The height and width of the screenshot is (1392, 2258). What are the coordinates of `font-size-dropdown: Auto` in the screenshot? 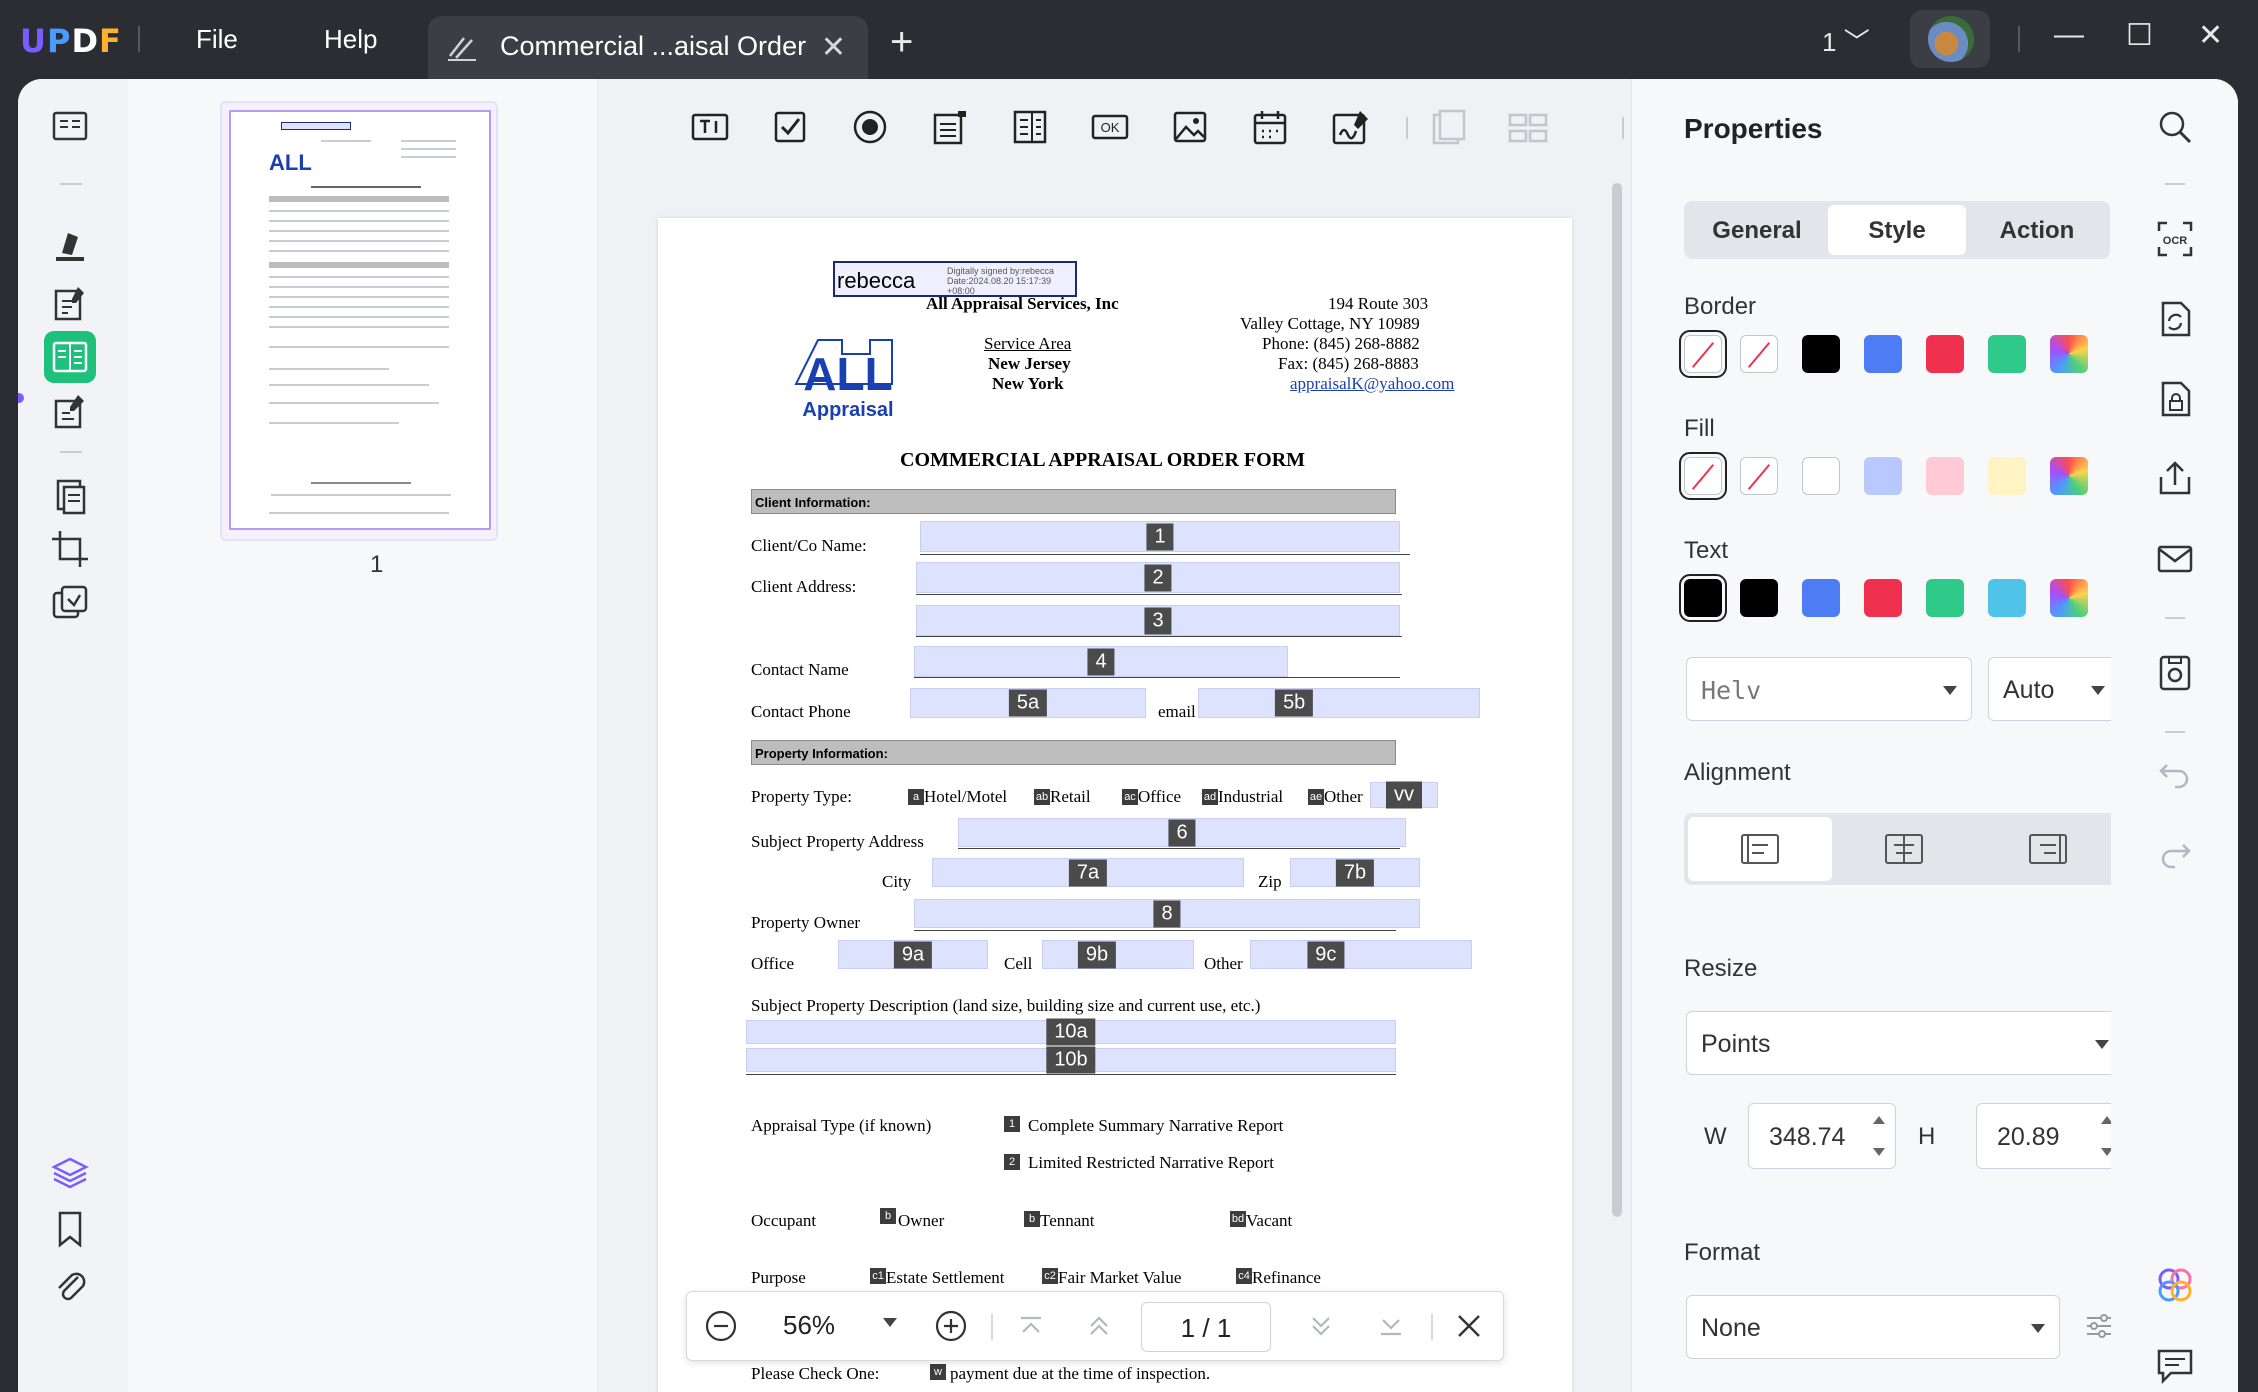 It's located at (2054, 689).